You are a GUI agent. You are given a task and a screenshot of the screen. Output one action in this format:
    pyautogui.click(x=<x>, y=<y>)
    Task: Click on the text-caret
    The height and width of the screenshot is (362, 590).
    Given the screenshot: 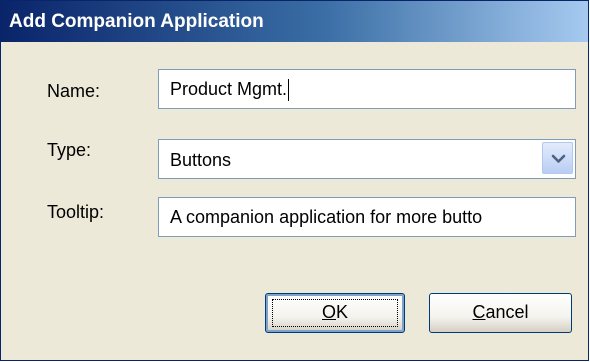 What is the action you would take?
    pyautogui.click(x=289, y=90)
    